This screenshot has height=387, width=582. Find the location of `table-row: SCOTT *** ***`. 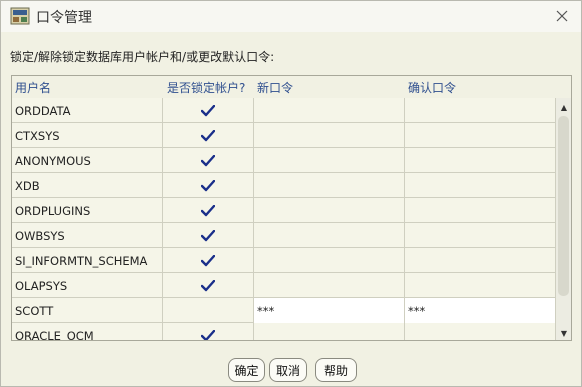

table-row: SCOTT *** *** is located at coordinates (284, 310).